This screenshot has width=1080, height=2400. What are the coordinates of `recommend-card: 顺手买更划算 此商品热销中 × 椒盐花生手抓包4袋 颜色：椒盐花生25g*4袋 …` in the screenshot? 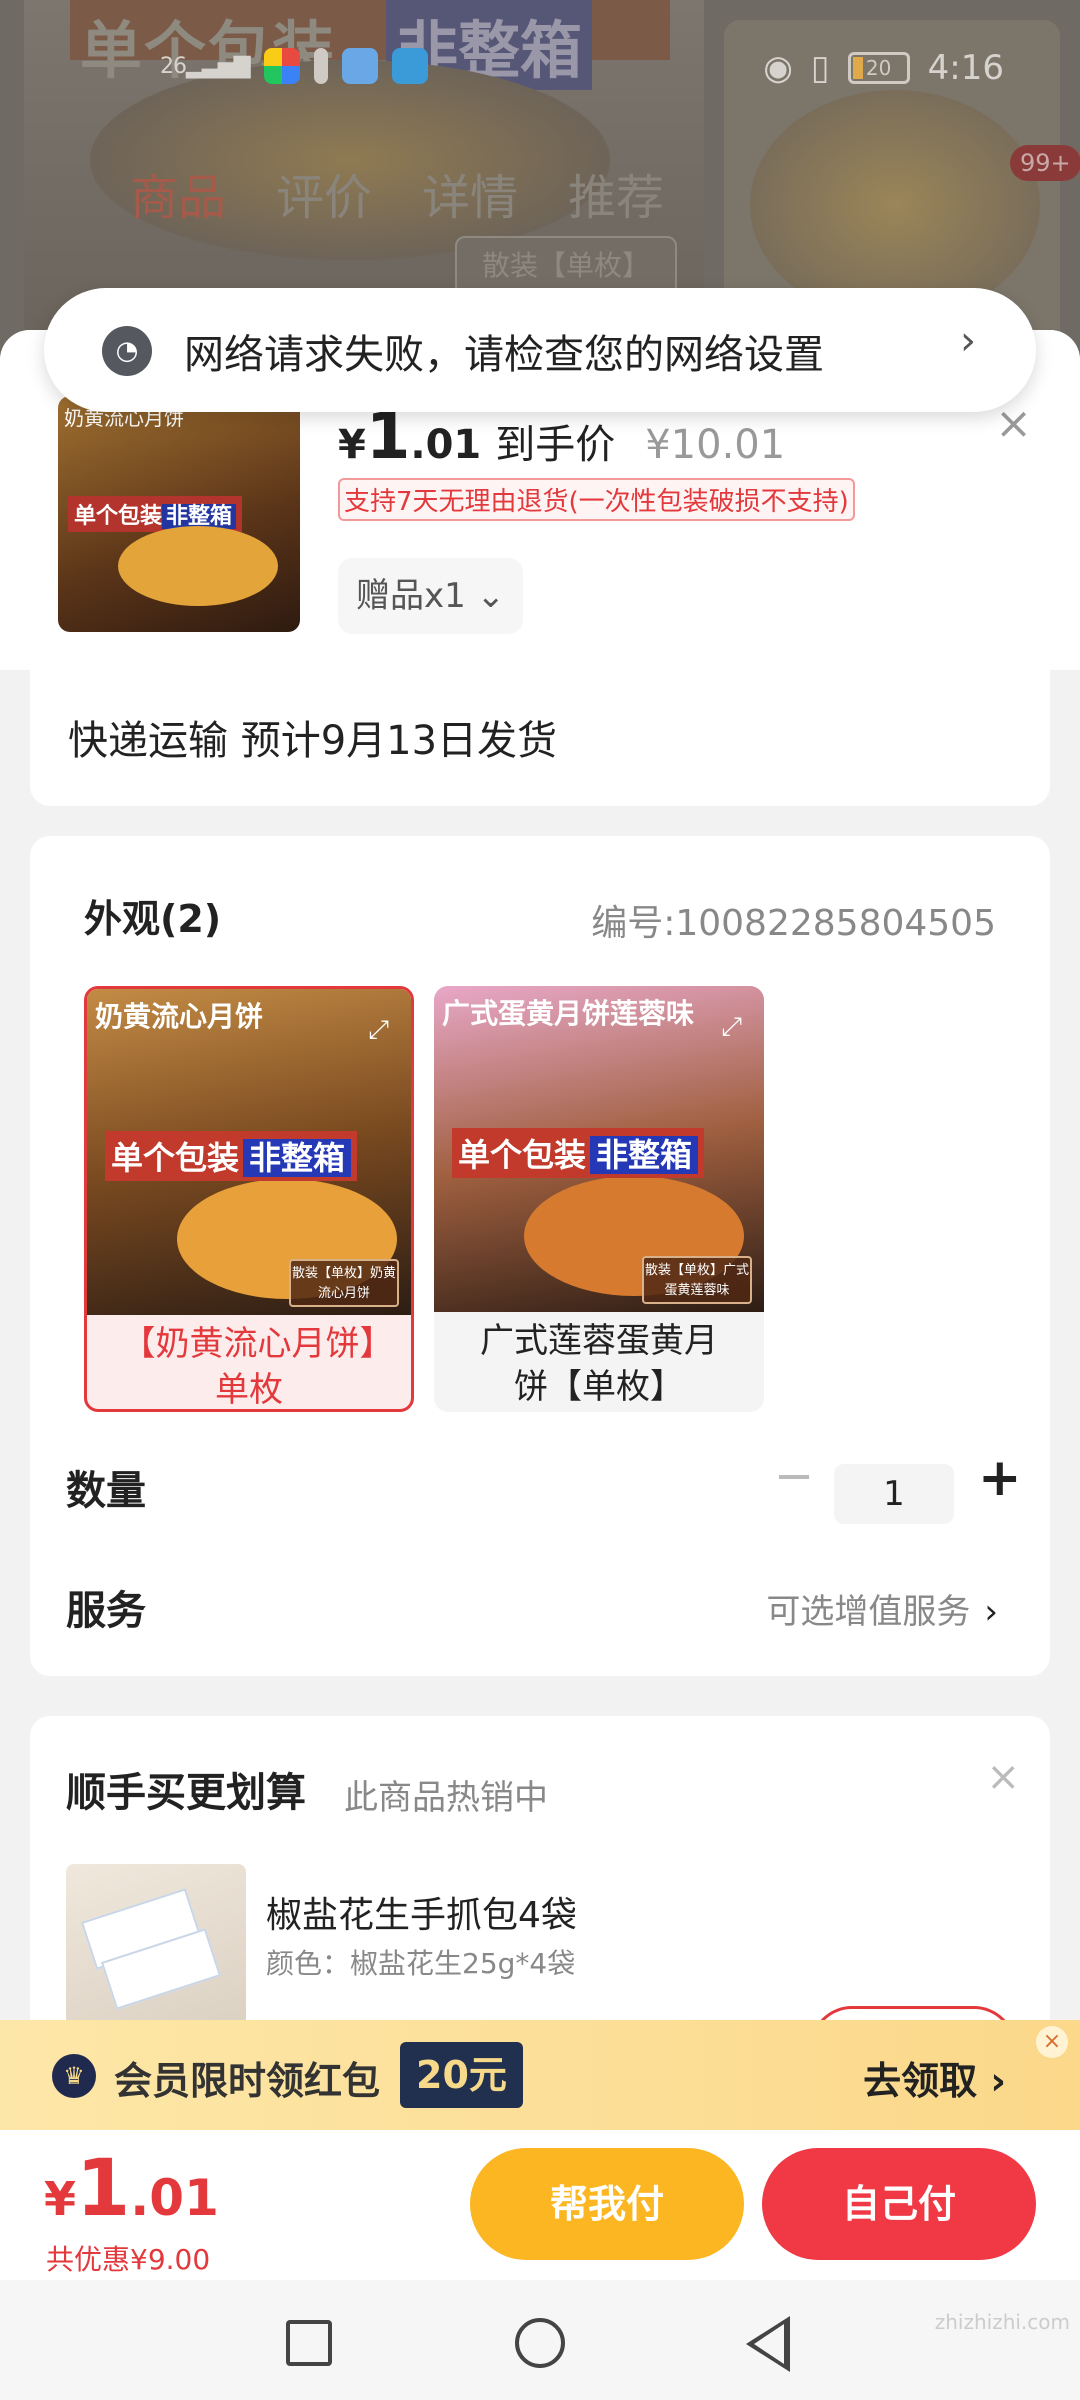 It's located at (540, 1886).